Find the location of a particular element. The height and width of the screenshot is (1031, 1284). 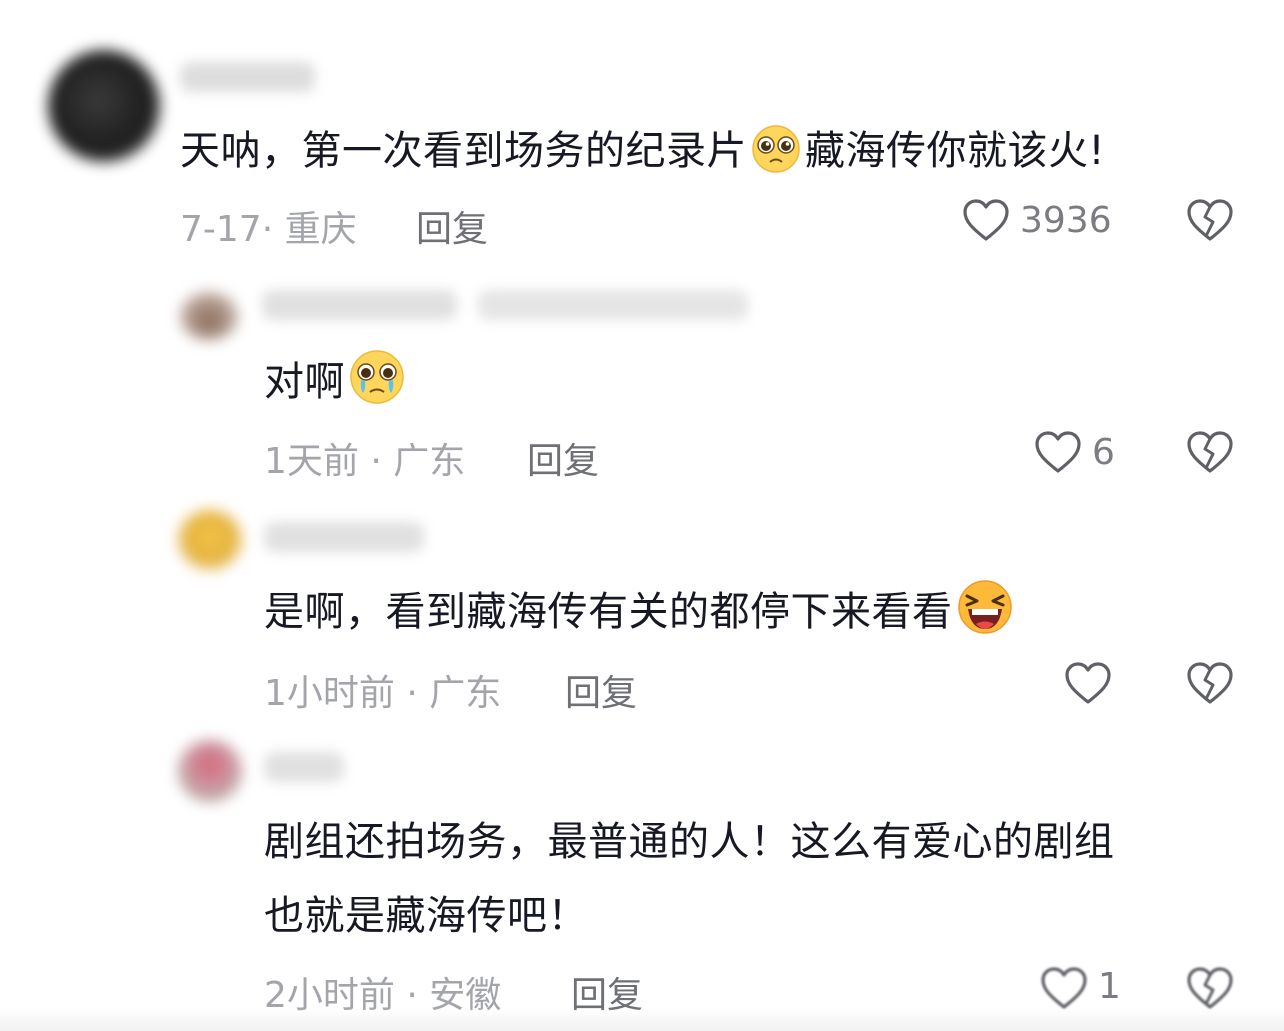

comment-text-part: 藏海传你就该火! is located at coordinates (955, 151).